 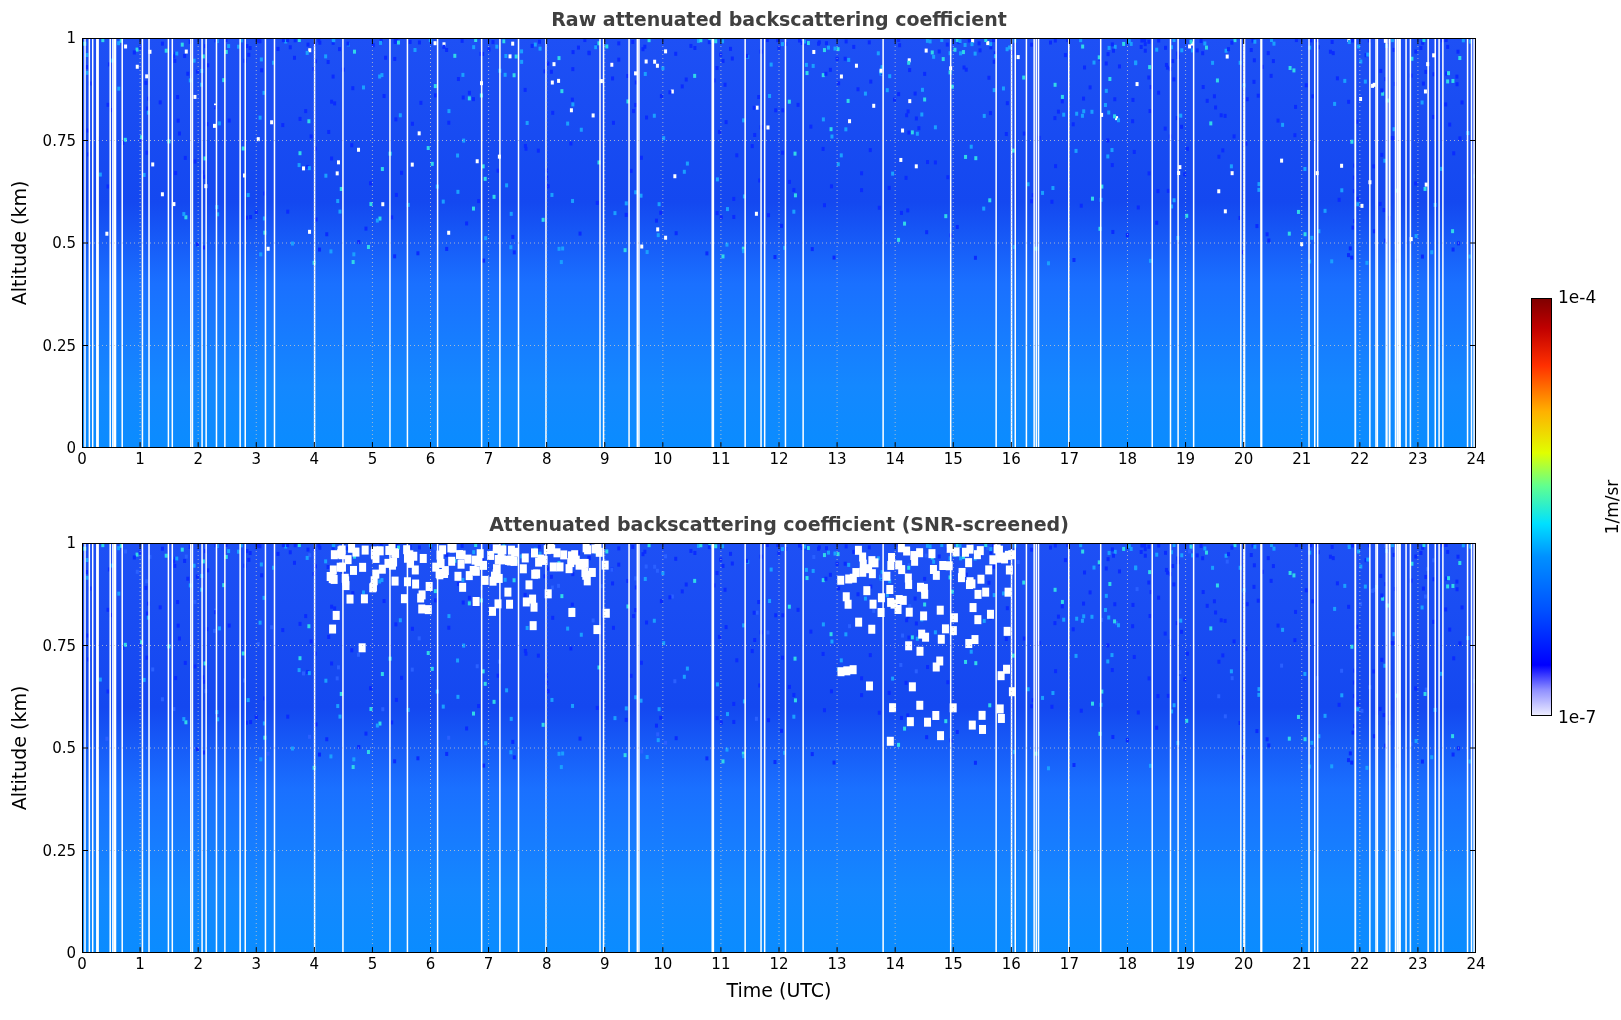 I want to click on colorbar-tick-label: 1e-7, so click(x=1577, y=717).